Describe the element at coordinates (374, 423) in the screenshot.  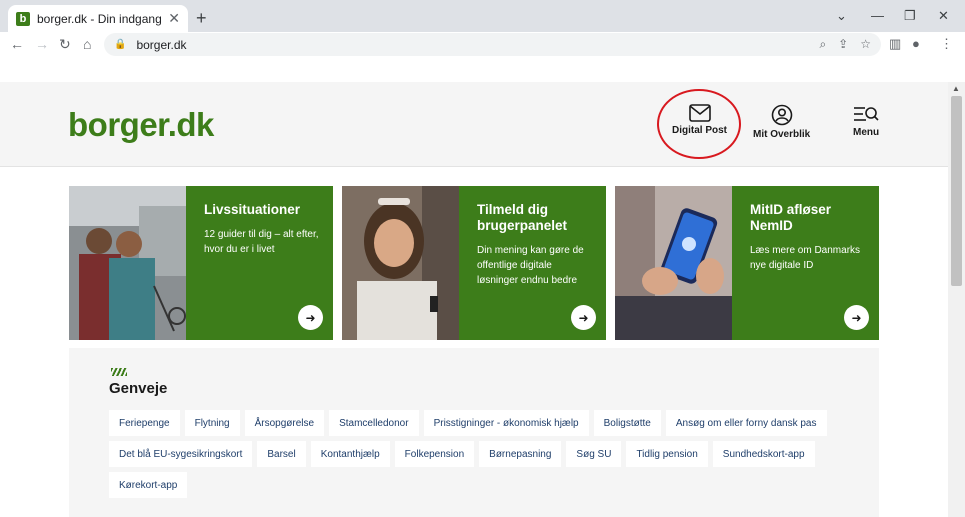
I see `shortcut-link: Stamcelledonor` at that location.